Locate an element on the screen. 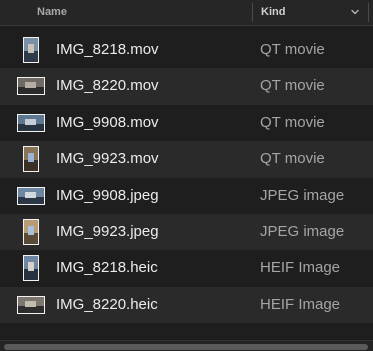  file-row: IMG_9923.mov QT movie is located at coordinates (186, 159).